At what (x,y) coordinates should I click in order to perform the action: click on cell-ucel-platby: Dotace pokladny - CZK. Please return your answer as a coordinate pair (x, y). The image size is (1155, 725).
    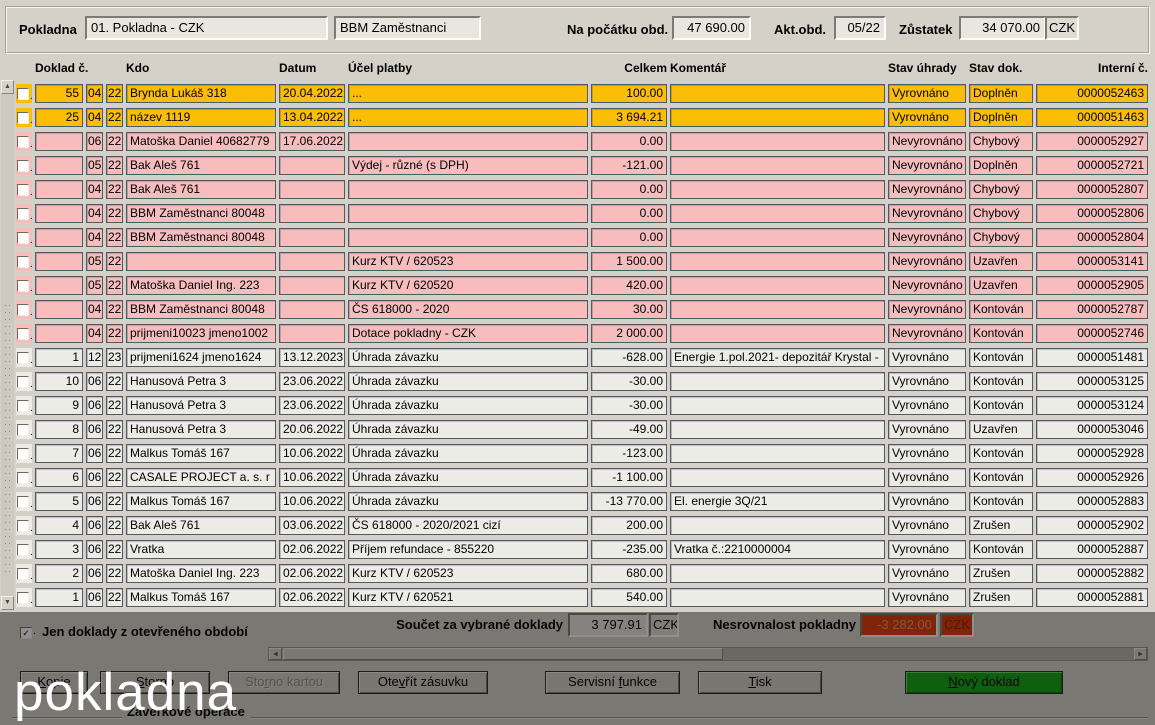
    Looking at the image, I should click on (468, 333).